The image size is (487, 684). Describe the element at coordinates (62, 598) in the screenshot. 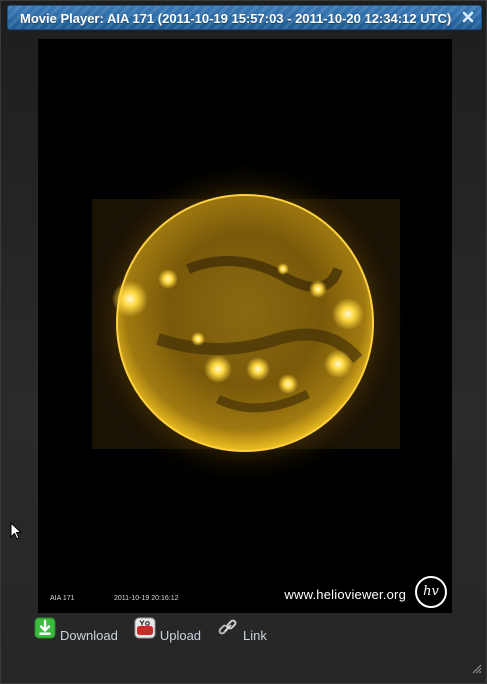

I see `layer-label: AIA 171` at that location.